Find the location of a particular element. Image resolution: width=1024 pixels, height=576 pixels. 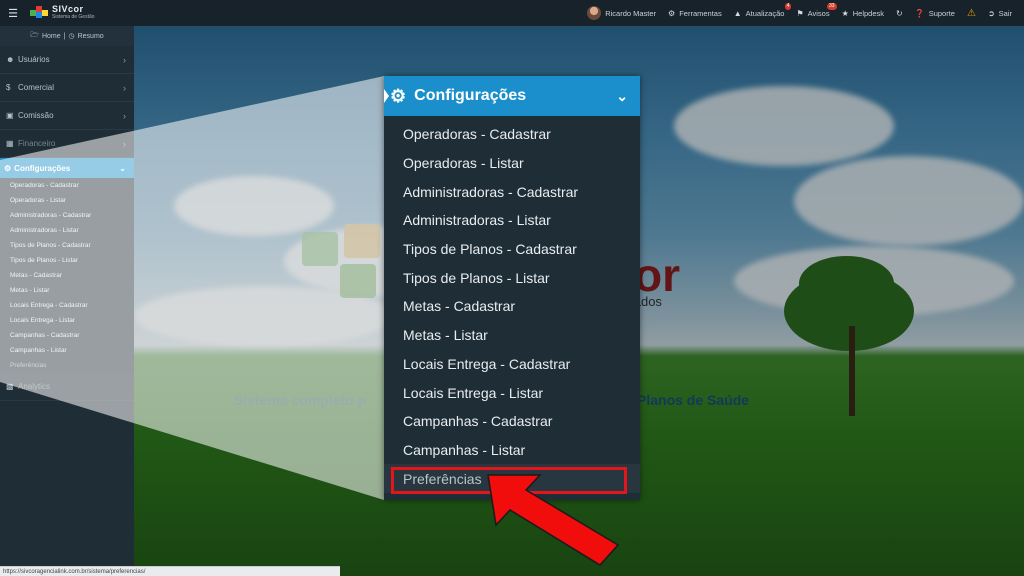

submenu-item: Operadoras - Listar is located at coordinates (67, 200).